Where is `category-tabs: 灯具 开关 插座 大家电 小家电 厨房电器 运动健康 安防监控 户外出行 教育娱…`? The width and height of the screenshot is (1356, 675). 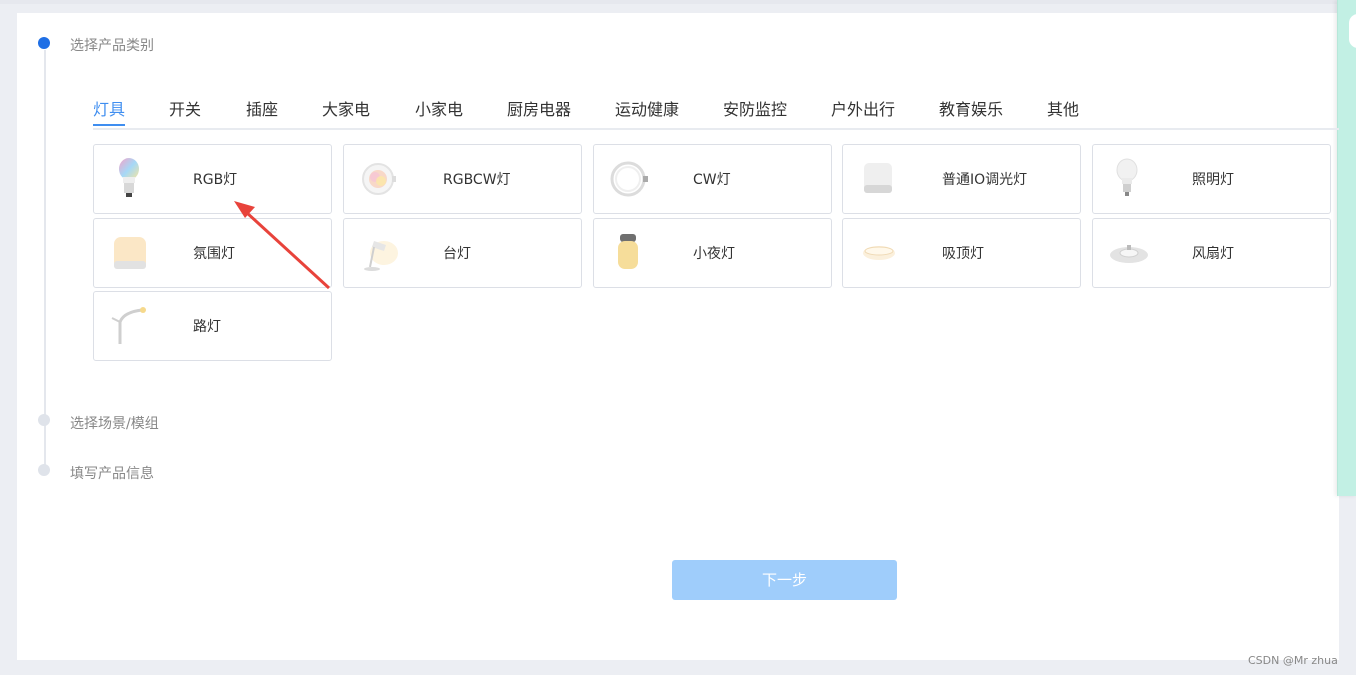
category-tabs: 灯具 开关 插座 大家电 小家电 厨房电器 运动健康 安防监控 户外出行 教育娱… is located at coordinates (716, 112).